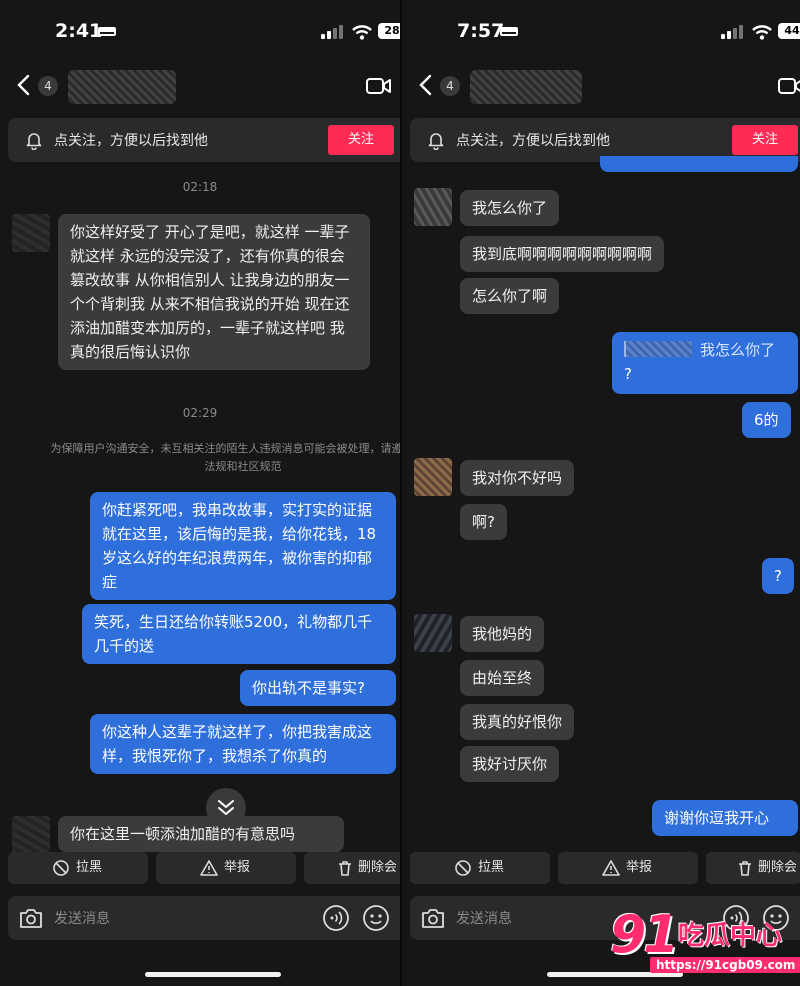  I want to click on voice-message-icon, so click(336, 918).